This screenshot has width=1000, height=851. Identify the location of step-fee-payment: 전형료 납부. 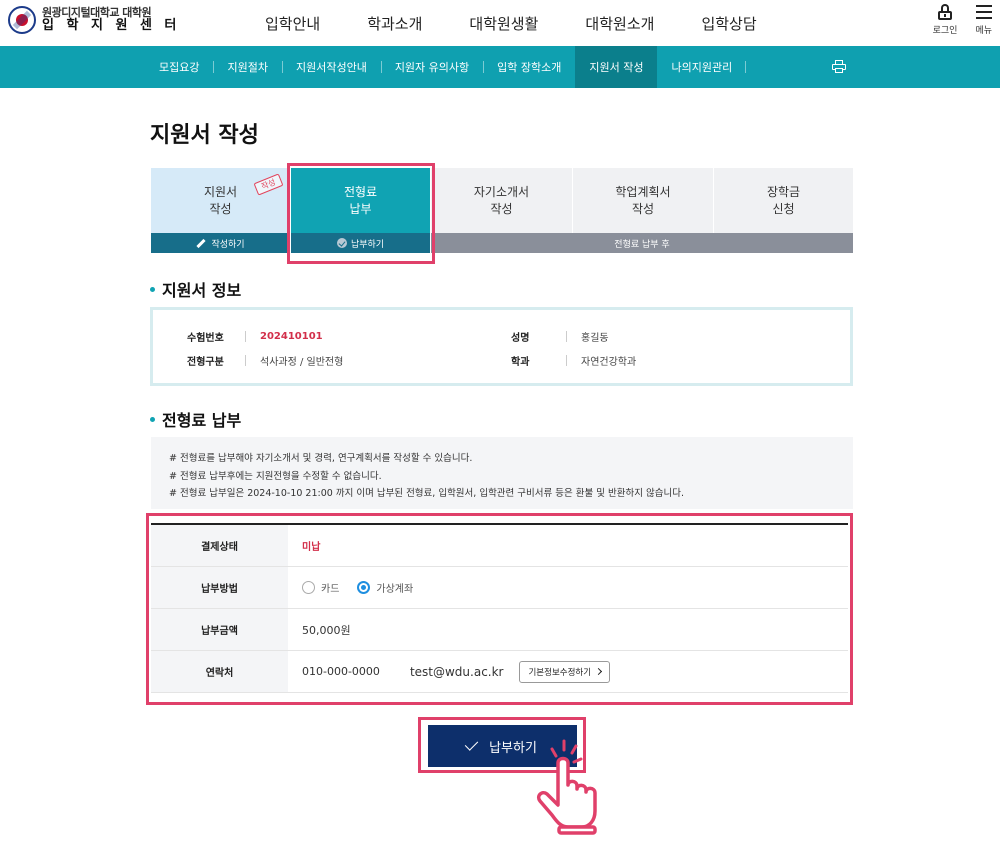
(360, 200).